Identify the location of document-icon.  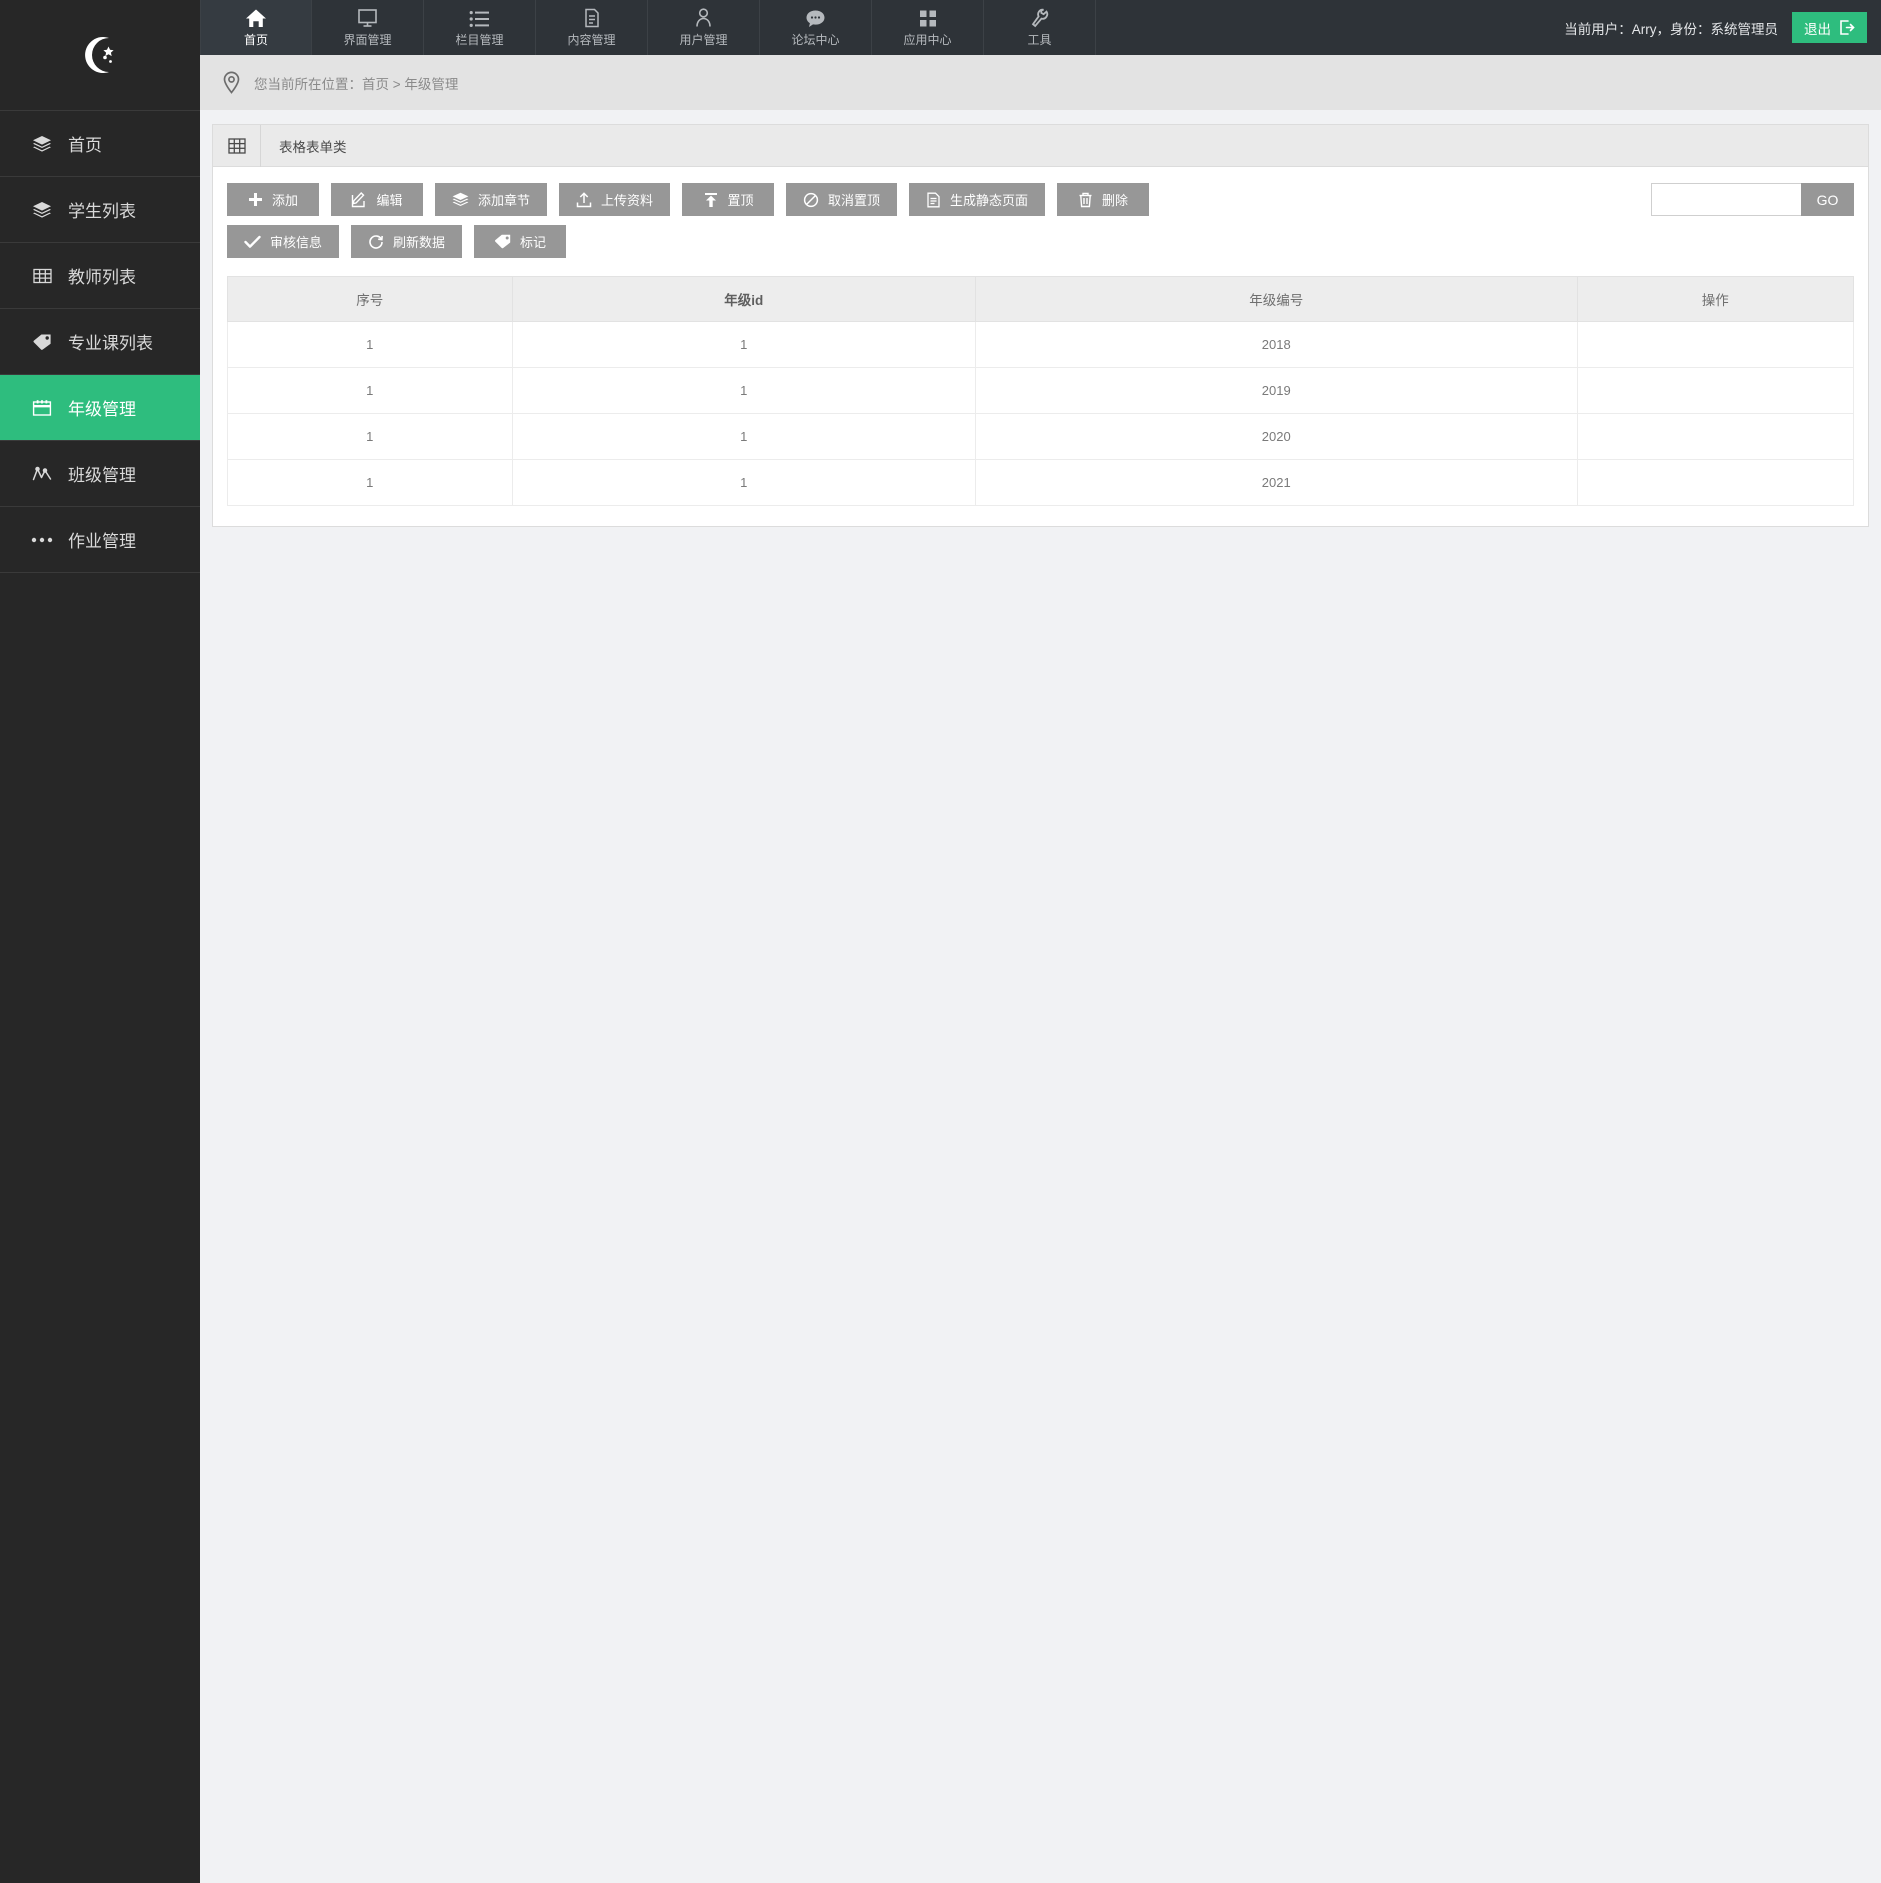
(592, 18).